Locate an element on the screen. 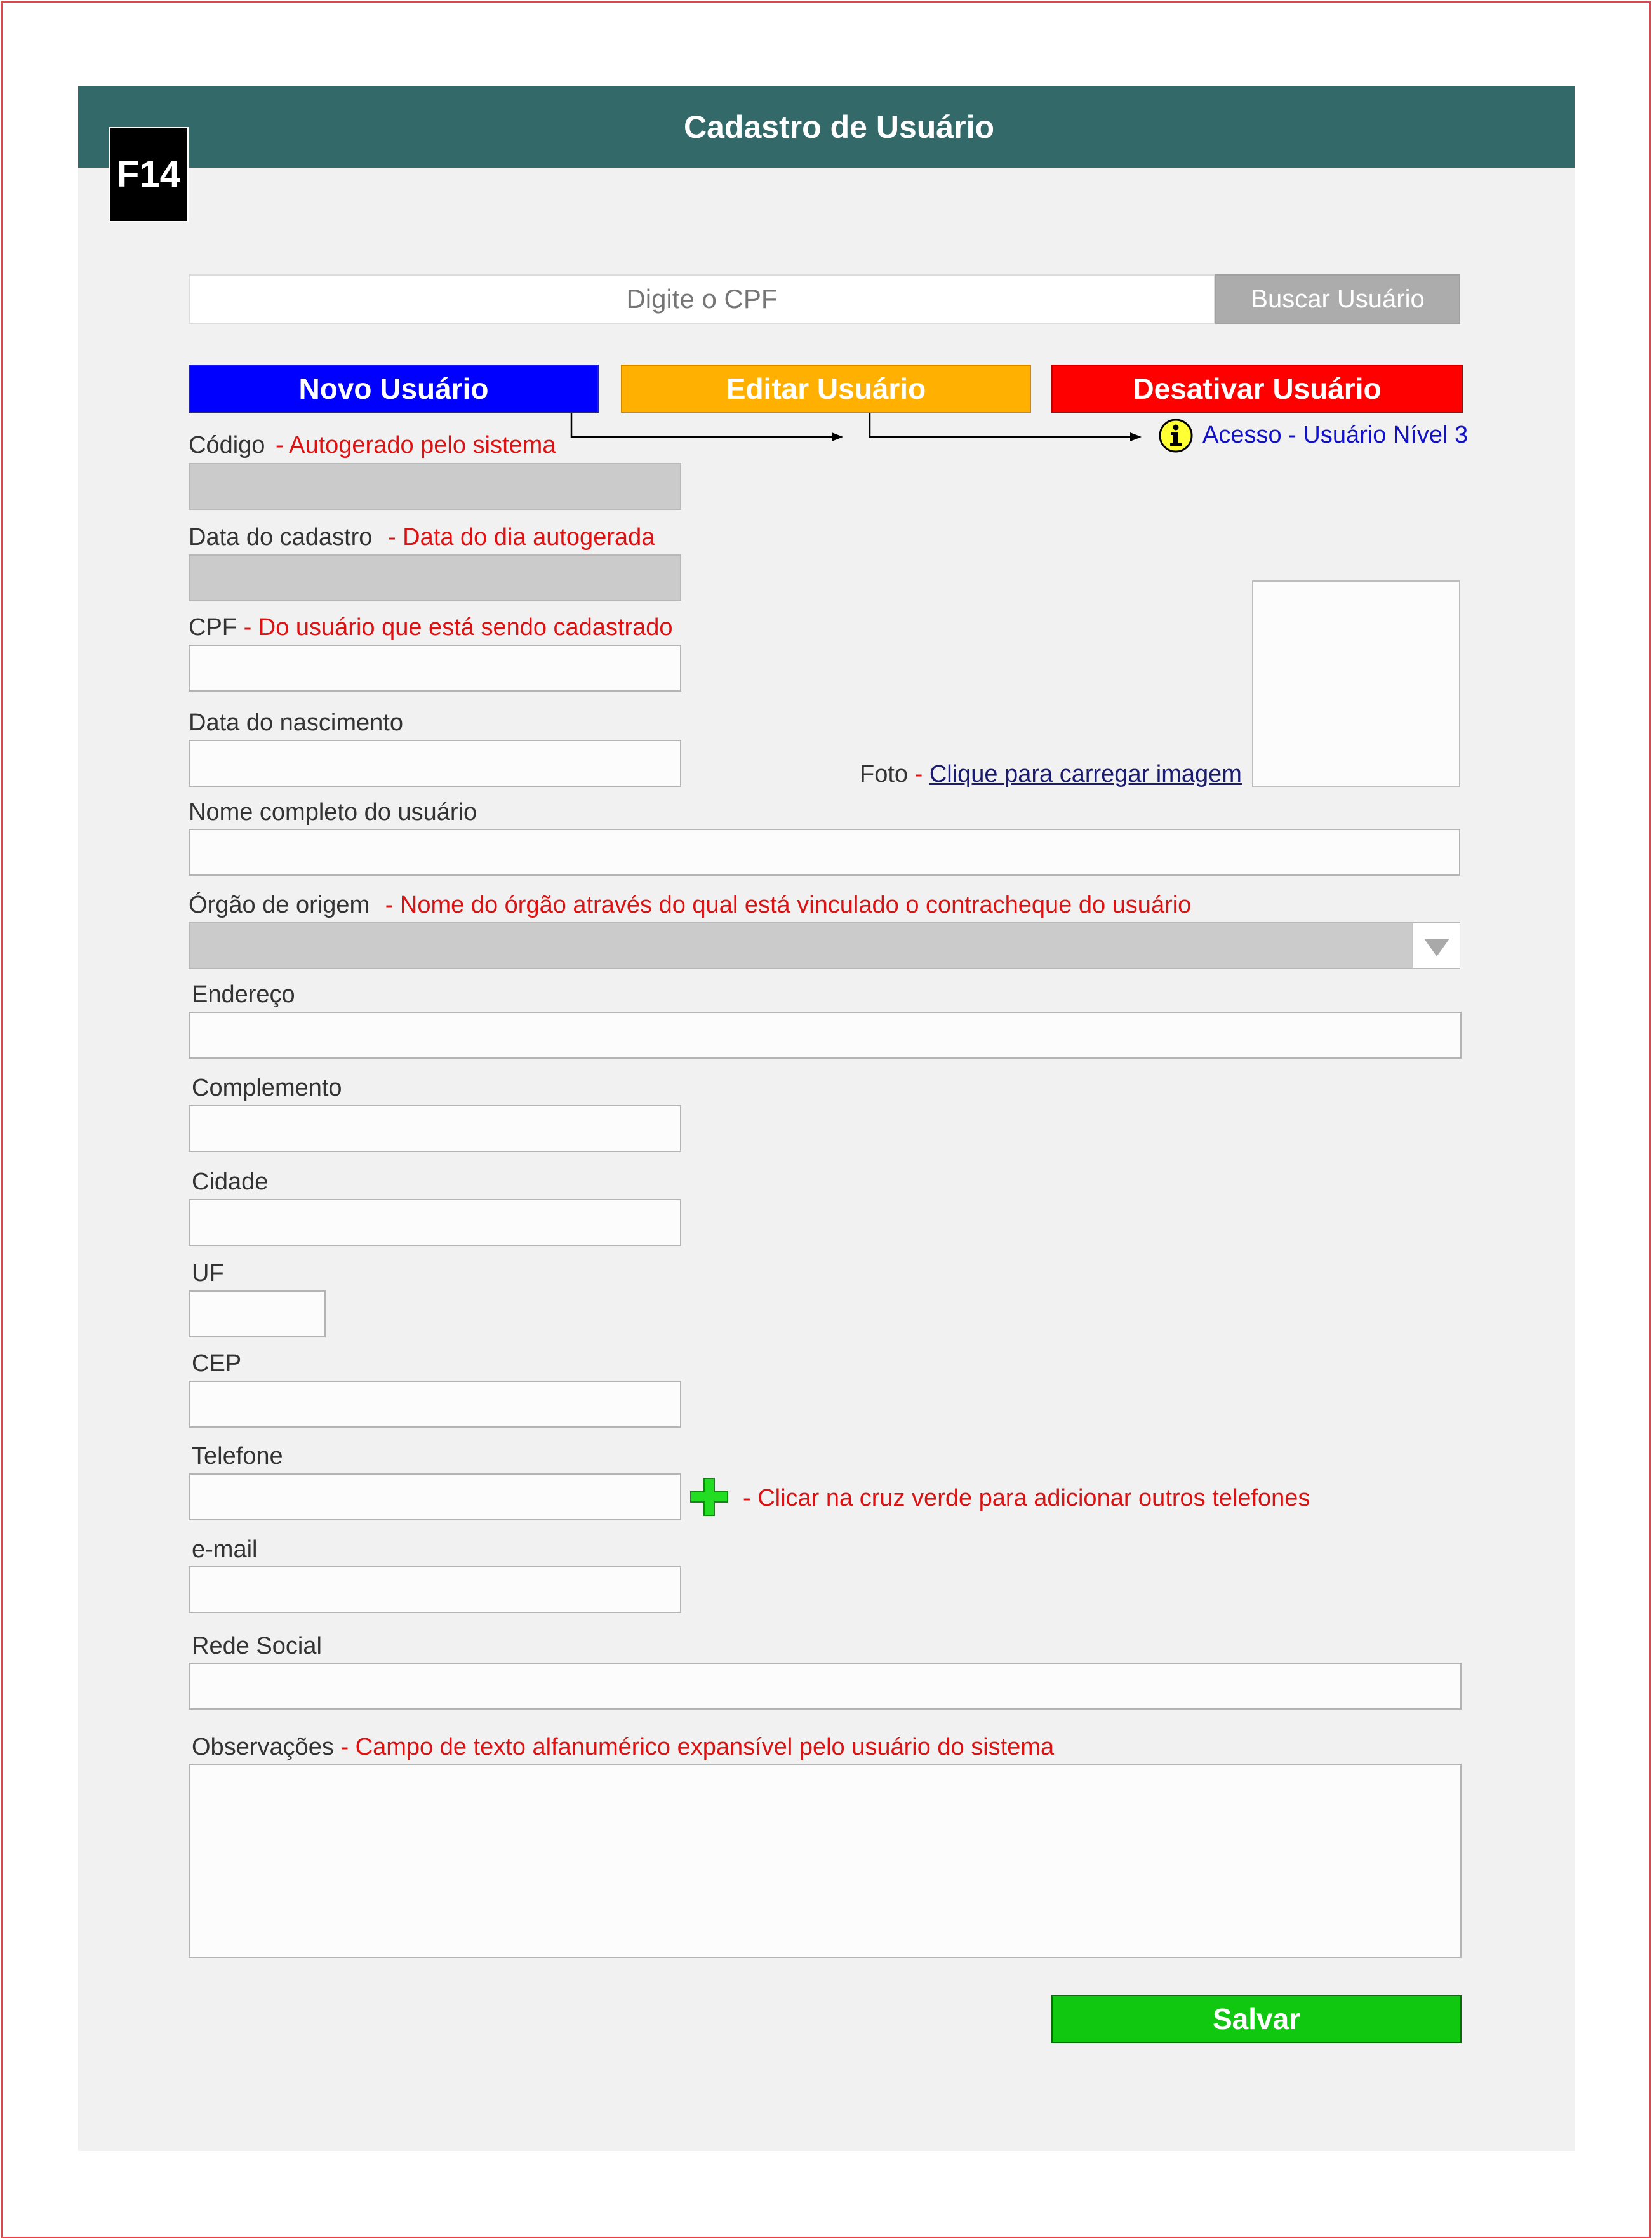 This screenshot has height=2238, width=1652. email-field is located at coordinates (435, 1589).